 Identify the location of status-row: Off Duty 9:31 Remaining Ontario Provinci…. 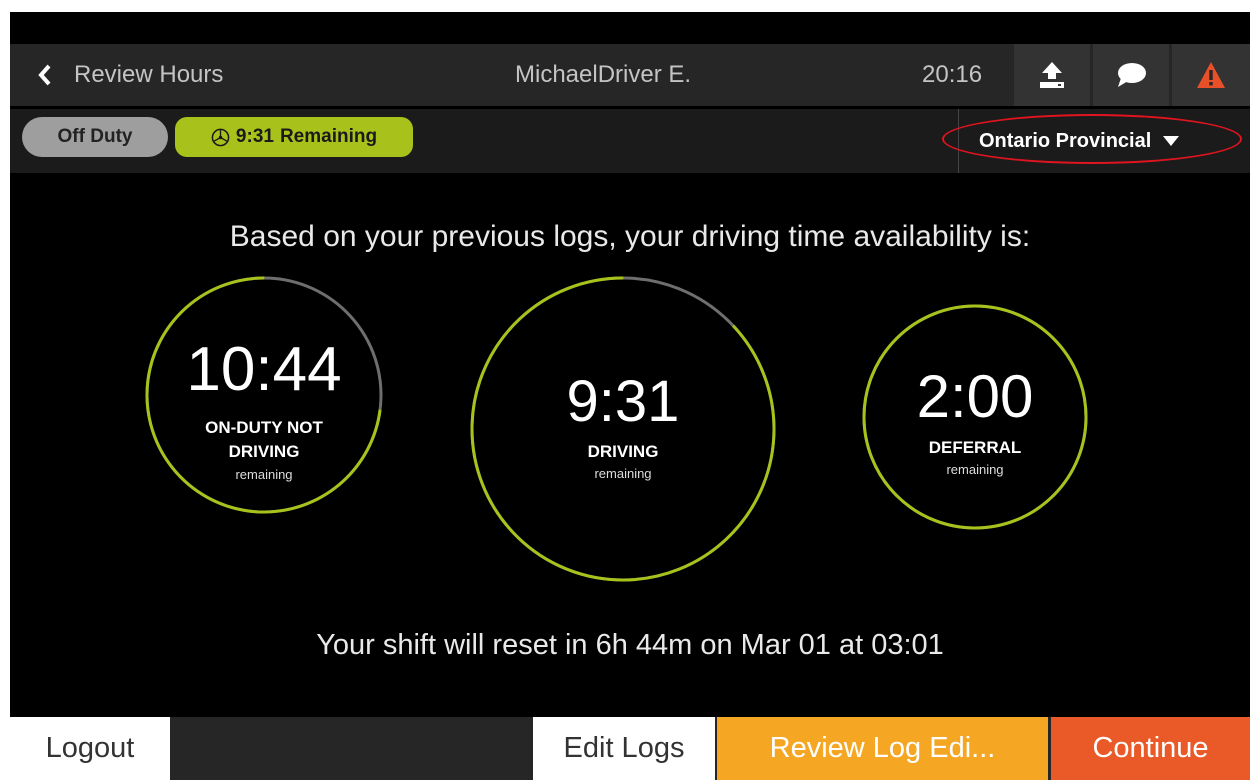
(630, 141).